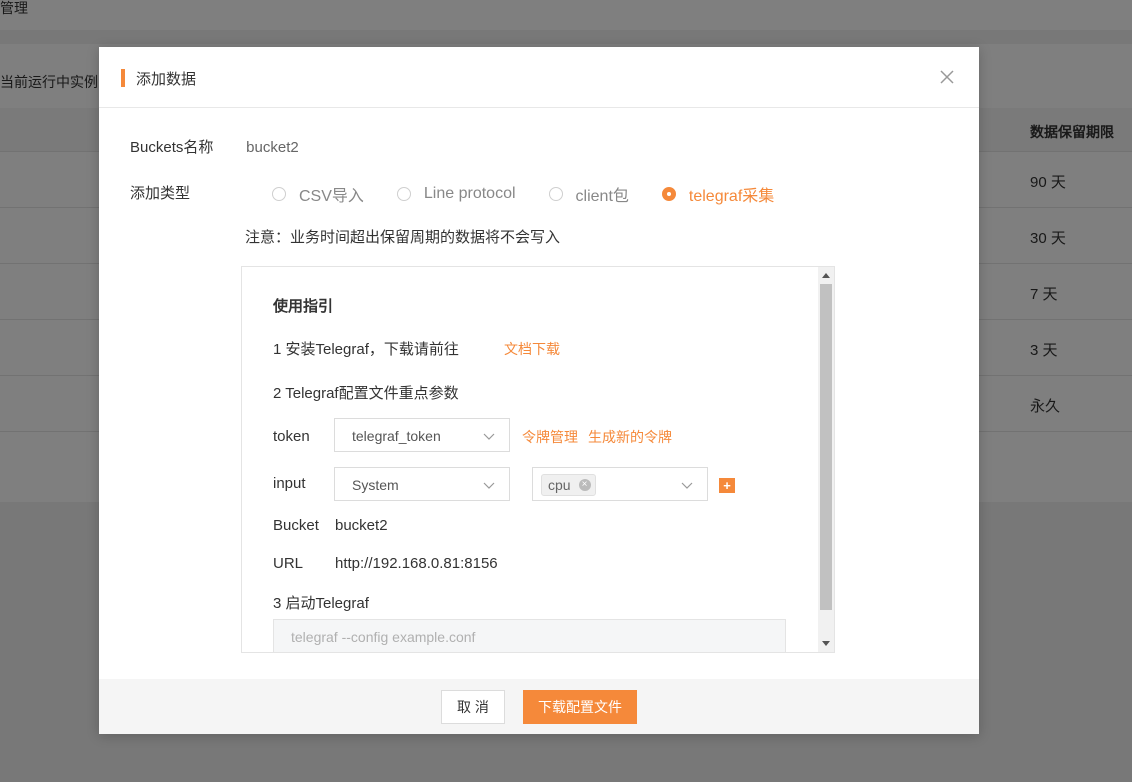 This screenshot has width=1132, height=782. What do you see at coordinates (366, 393) in the screenshot?
I see `step2-text: 2 Telegraf配置文件重点参数` at bounding box center [366, 393].